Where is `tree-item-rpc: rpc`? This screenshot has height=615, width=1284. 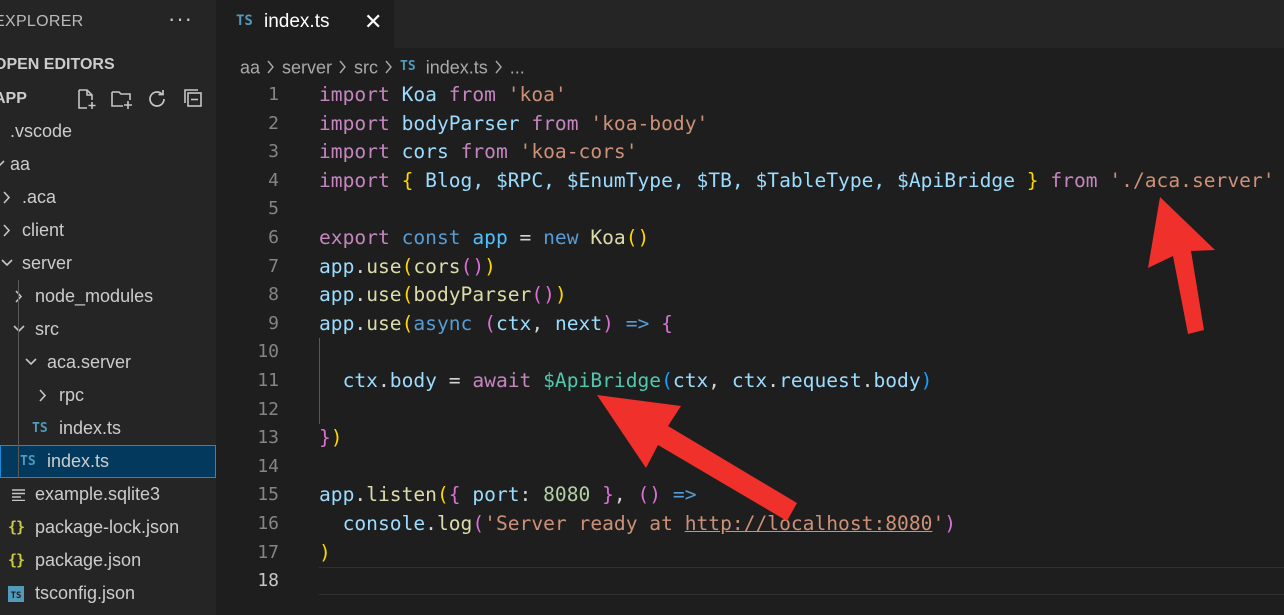
tree-item-rpc: rpc is located at coordinates (108, 395).